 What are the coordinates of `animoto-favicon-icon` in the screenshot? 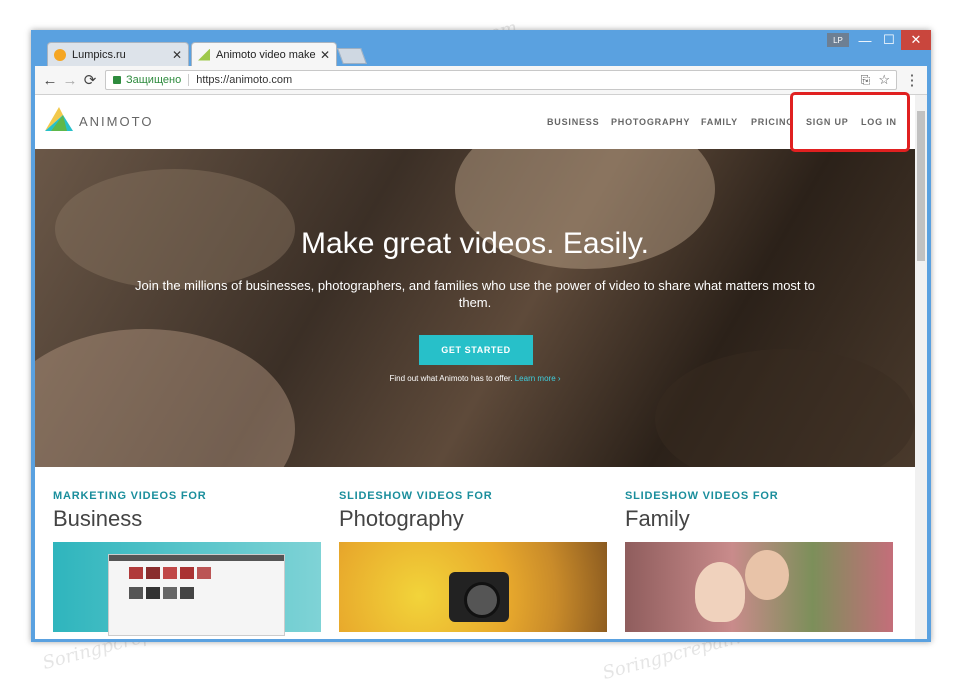 It's located at (204, 54).